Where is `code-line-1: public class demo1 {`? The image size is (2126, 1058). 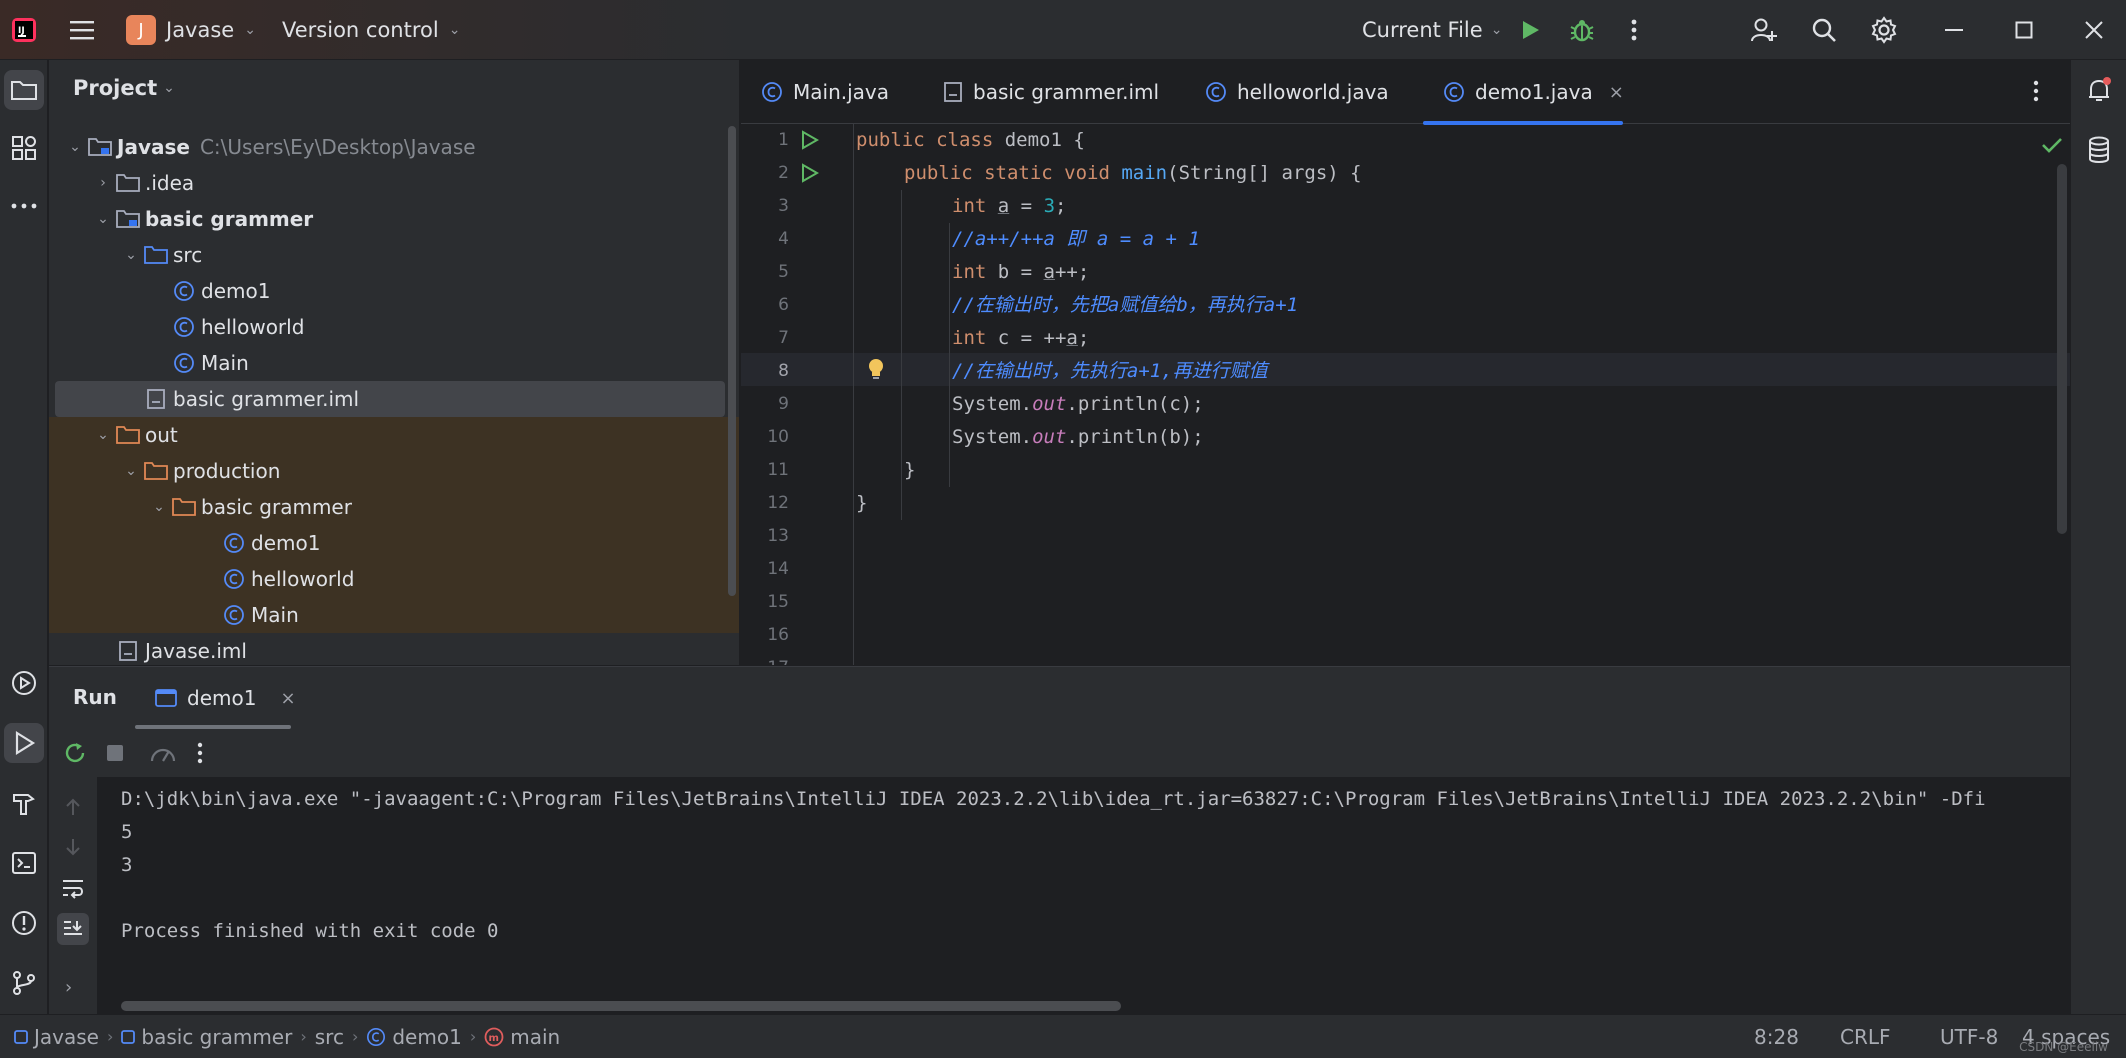
code-line-1: public class demo1 { is located at coordinates (970, 140).